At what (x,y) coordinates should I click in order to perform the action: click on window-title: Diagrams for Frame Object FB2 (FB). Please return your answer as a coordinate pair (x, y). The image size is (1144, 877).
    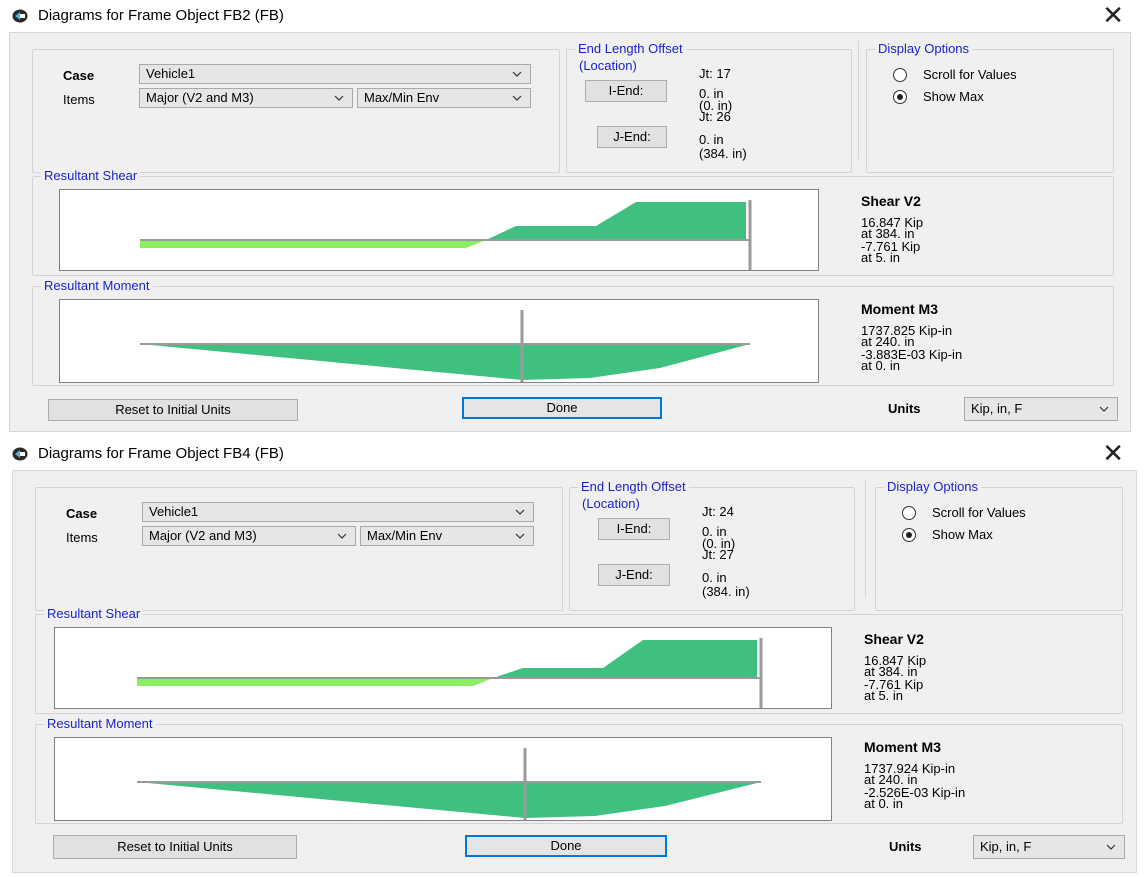
    Looking at the image, I should click on (161, 15).